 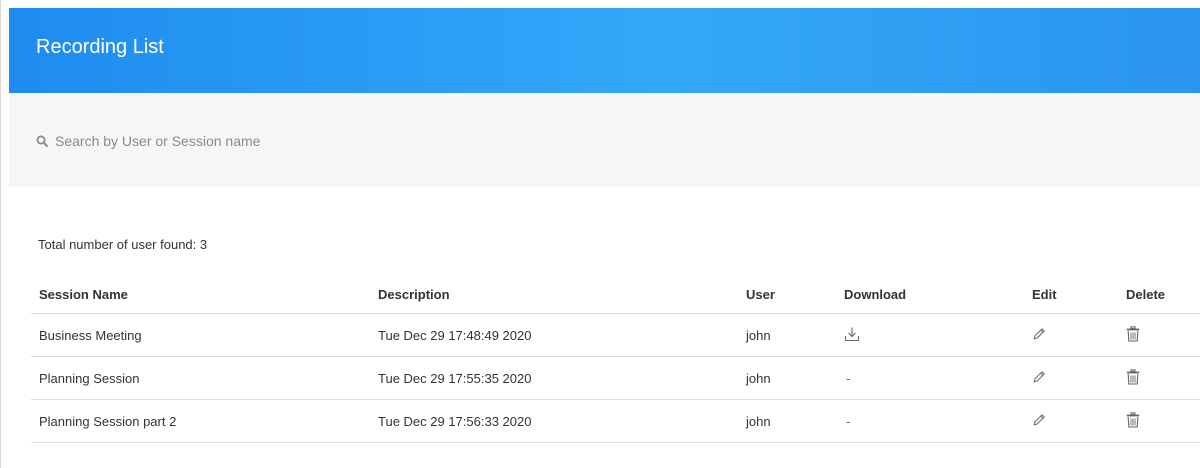 What do you see at coordinates (200, 378) in the screenshot?
I see `session-name-cell: Planning Session` at bounding box center [200, 378].